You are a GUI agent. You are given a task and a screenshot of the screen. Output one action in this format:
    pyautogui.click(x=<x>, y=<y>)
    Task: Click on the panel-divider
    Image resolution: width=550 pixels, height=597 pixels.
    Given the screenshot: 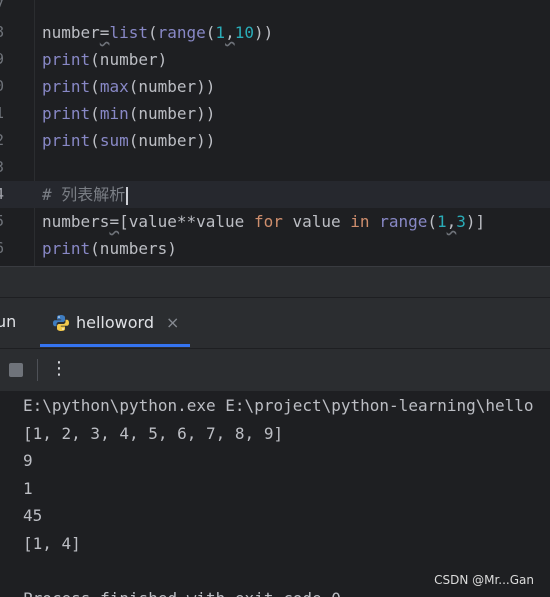 What is the action you would take?
    pyautogui.click(x=275, y=281)
    